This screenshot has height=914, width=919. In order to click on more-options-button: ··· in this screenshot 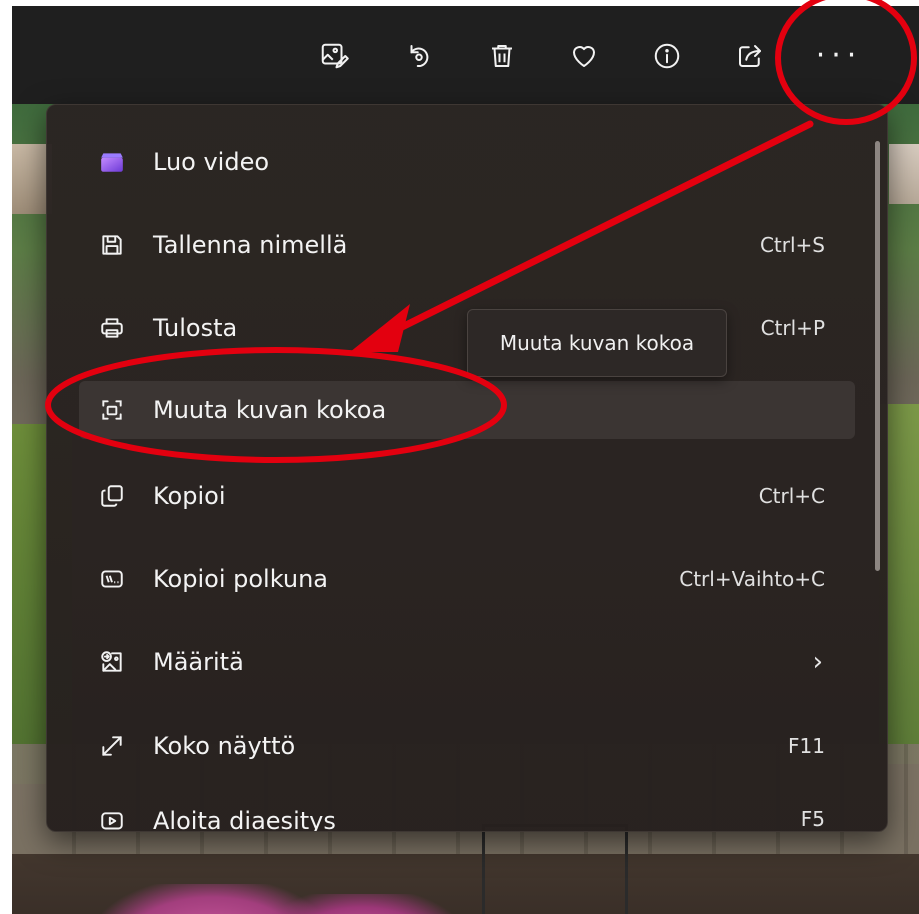, I will do `click(839, 56)`.